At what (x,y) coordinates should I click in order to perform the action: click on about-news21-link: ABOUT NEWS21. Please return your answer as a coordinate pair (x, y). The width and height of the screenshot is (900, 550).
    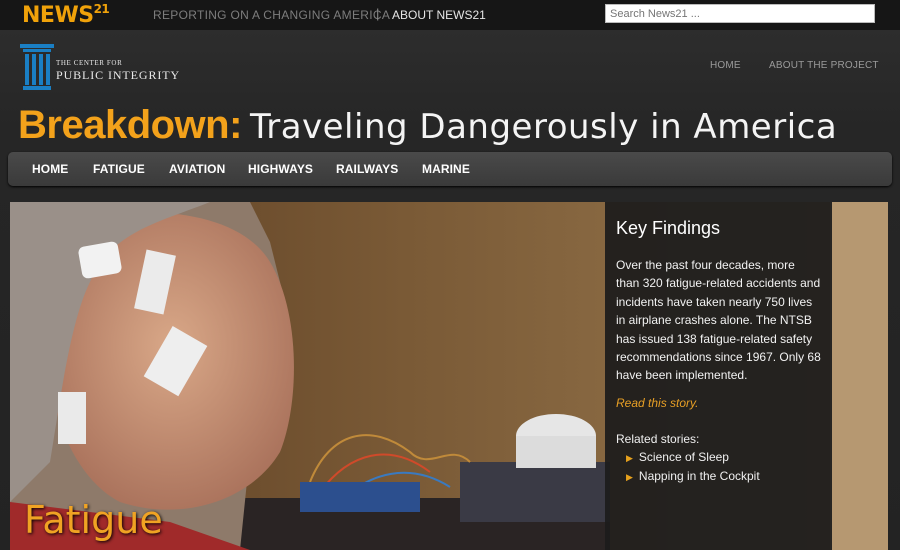
    Looking at the image, I should click on (439, 15).